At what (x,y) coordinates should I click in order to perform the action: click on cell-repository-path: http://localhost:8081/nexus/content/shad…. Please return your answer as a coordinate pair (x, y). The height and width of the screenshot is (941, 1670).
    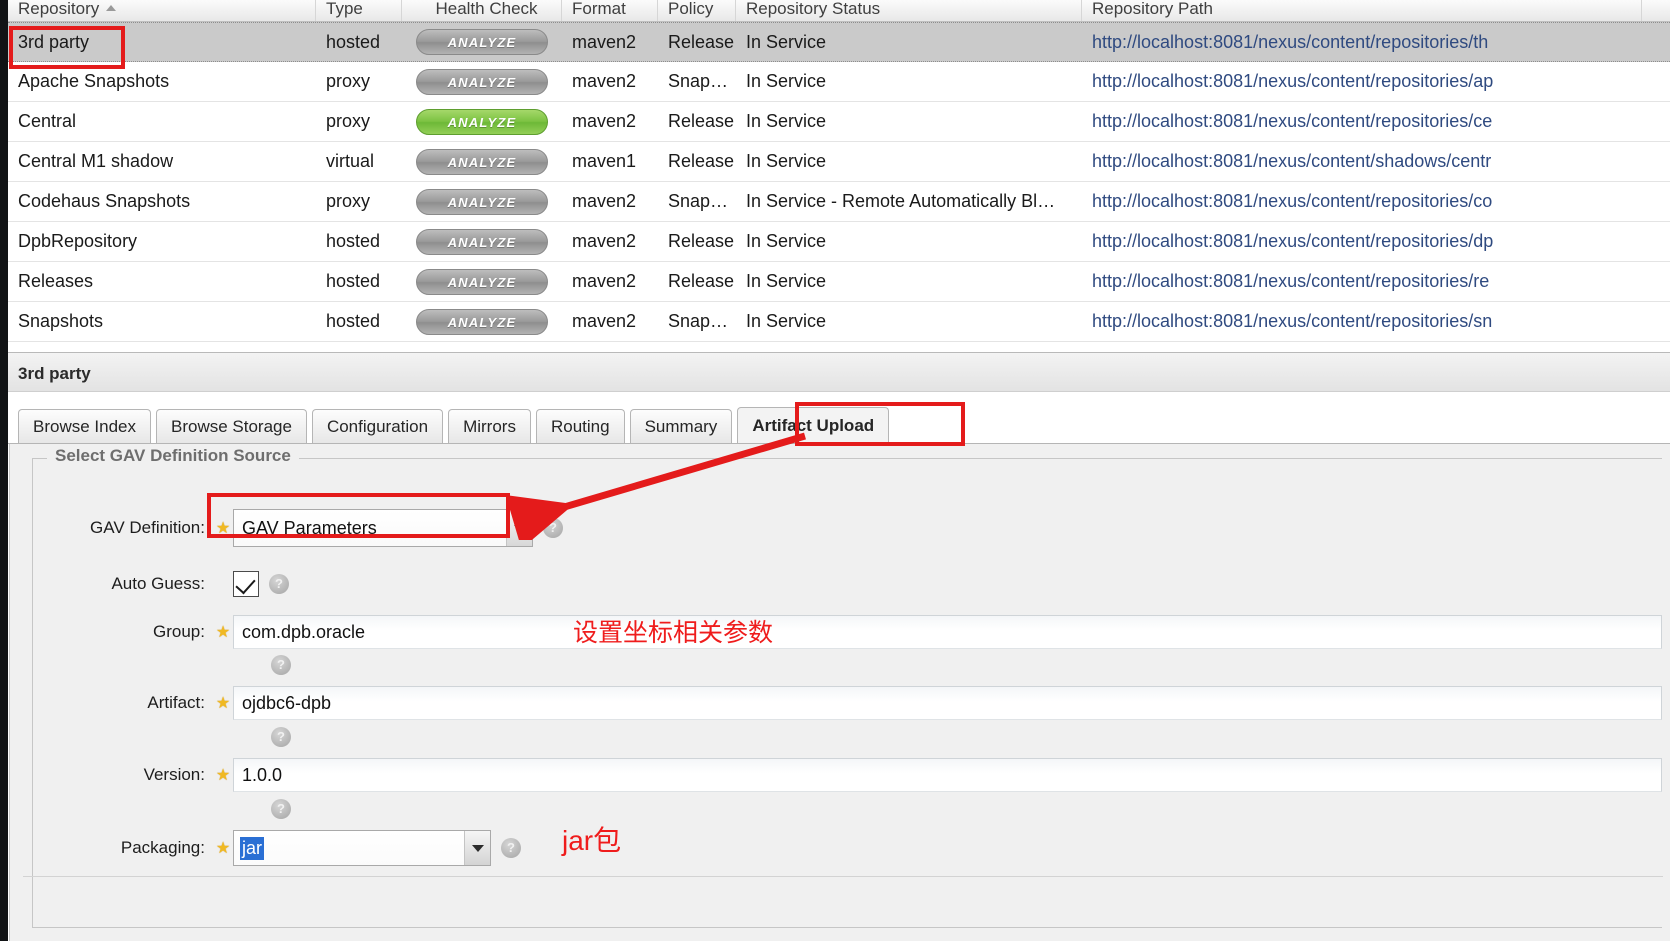
    Looking at the image, I should click on (1362, 161).